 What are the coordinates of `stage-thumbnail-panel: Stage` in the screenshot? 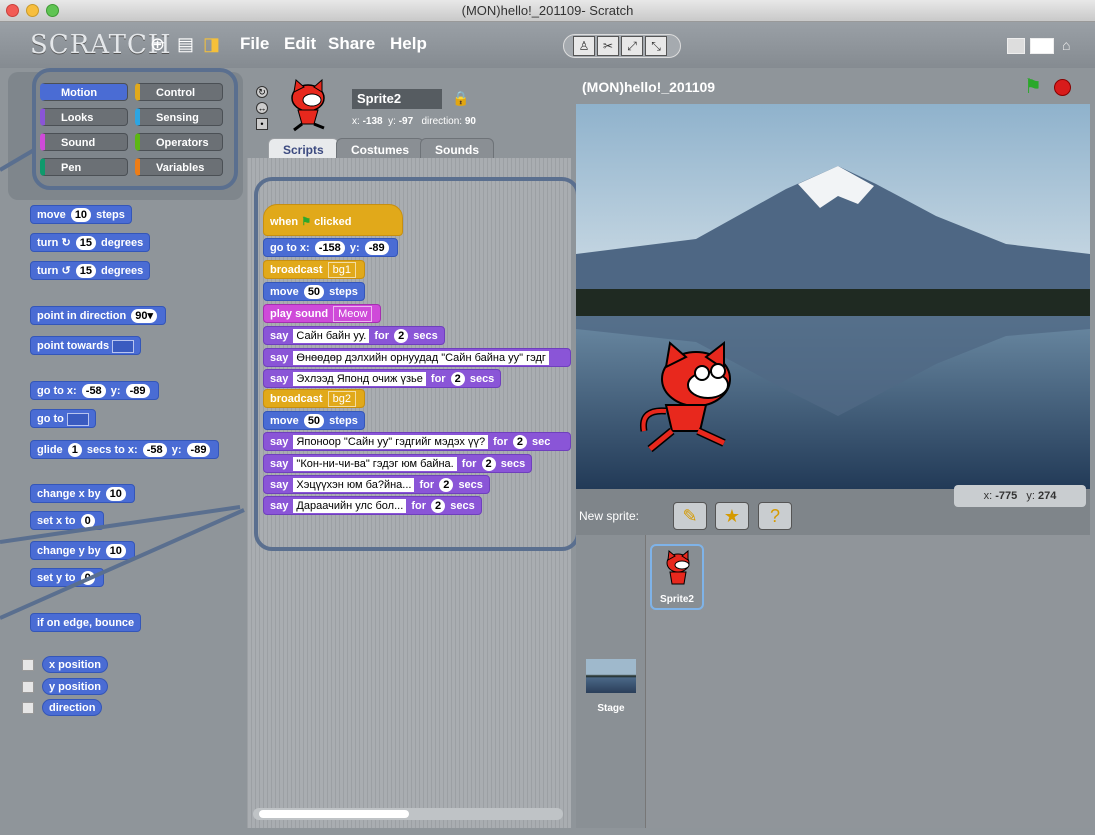 It's located at (611, 681).